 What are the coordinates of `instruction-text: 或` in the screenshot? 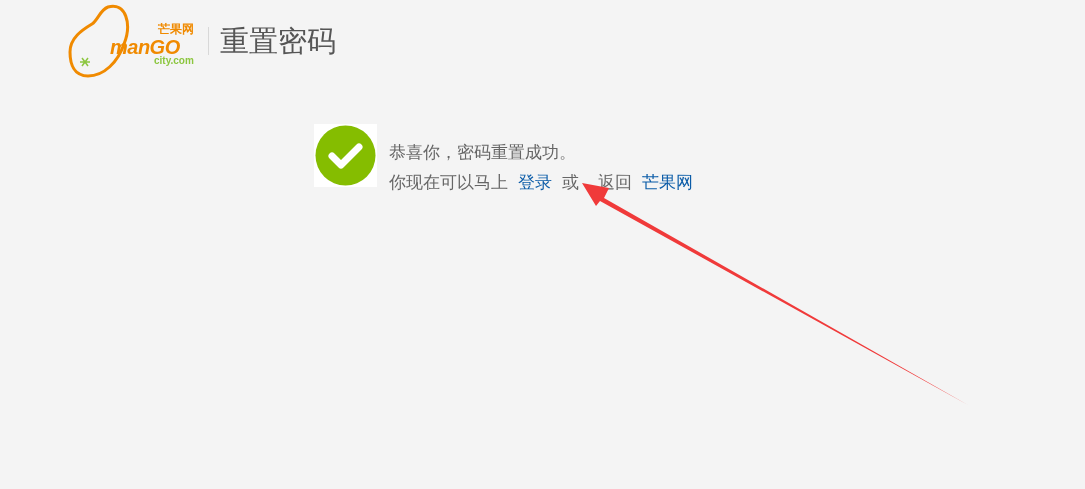 It's located at (570, 183).